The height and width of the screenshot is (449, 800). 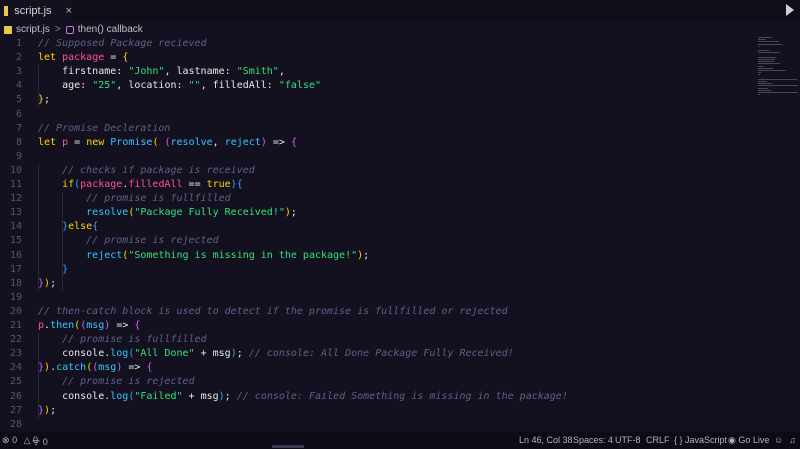 I want to click on code-line: 1 // Supposed Package recieved, so click(x=380, y=44).